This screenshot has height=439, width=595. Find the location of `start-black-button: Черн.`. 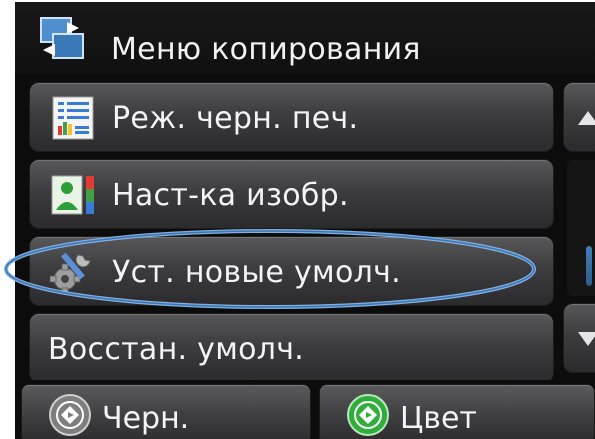

start-black-button: Черн. is located at coordinates (166, 411).